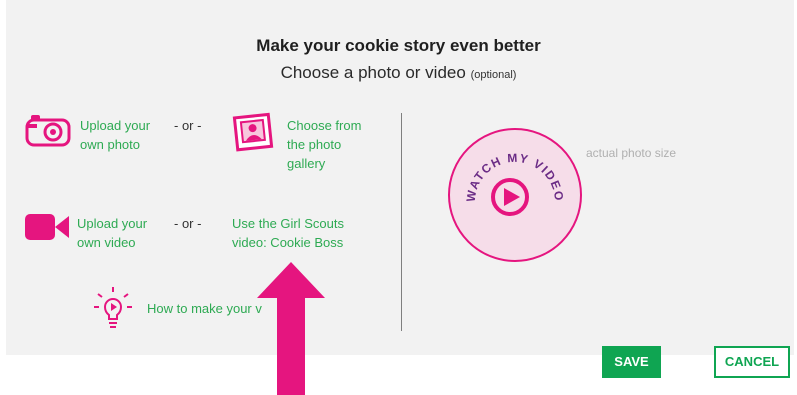  What do you see at coordinates (631, 362) in the screenshot?
I see `save-button: SAVE` at bounding box center [631, 362].